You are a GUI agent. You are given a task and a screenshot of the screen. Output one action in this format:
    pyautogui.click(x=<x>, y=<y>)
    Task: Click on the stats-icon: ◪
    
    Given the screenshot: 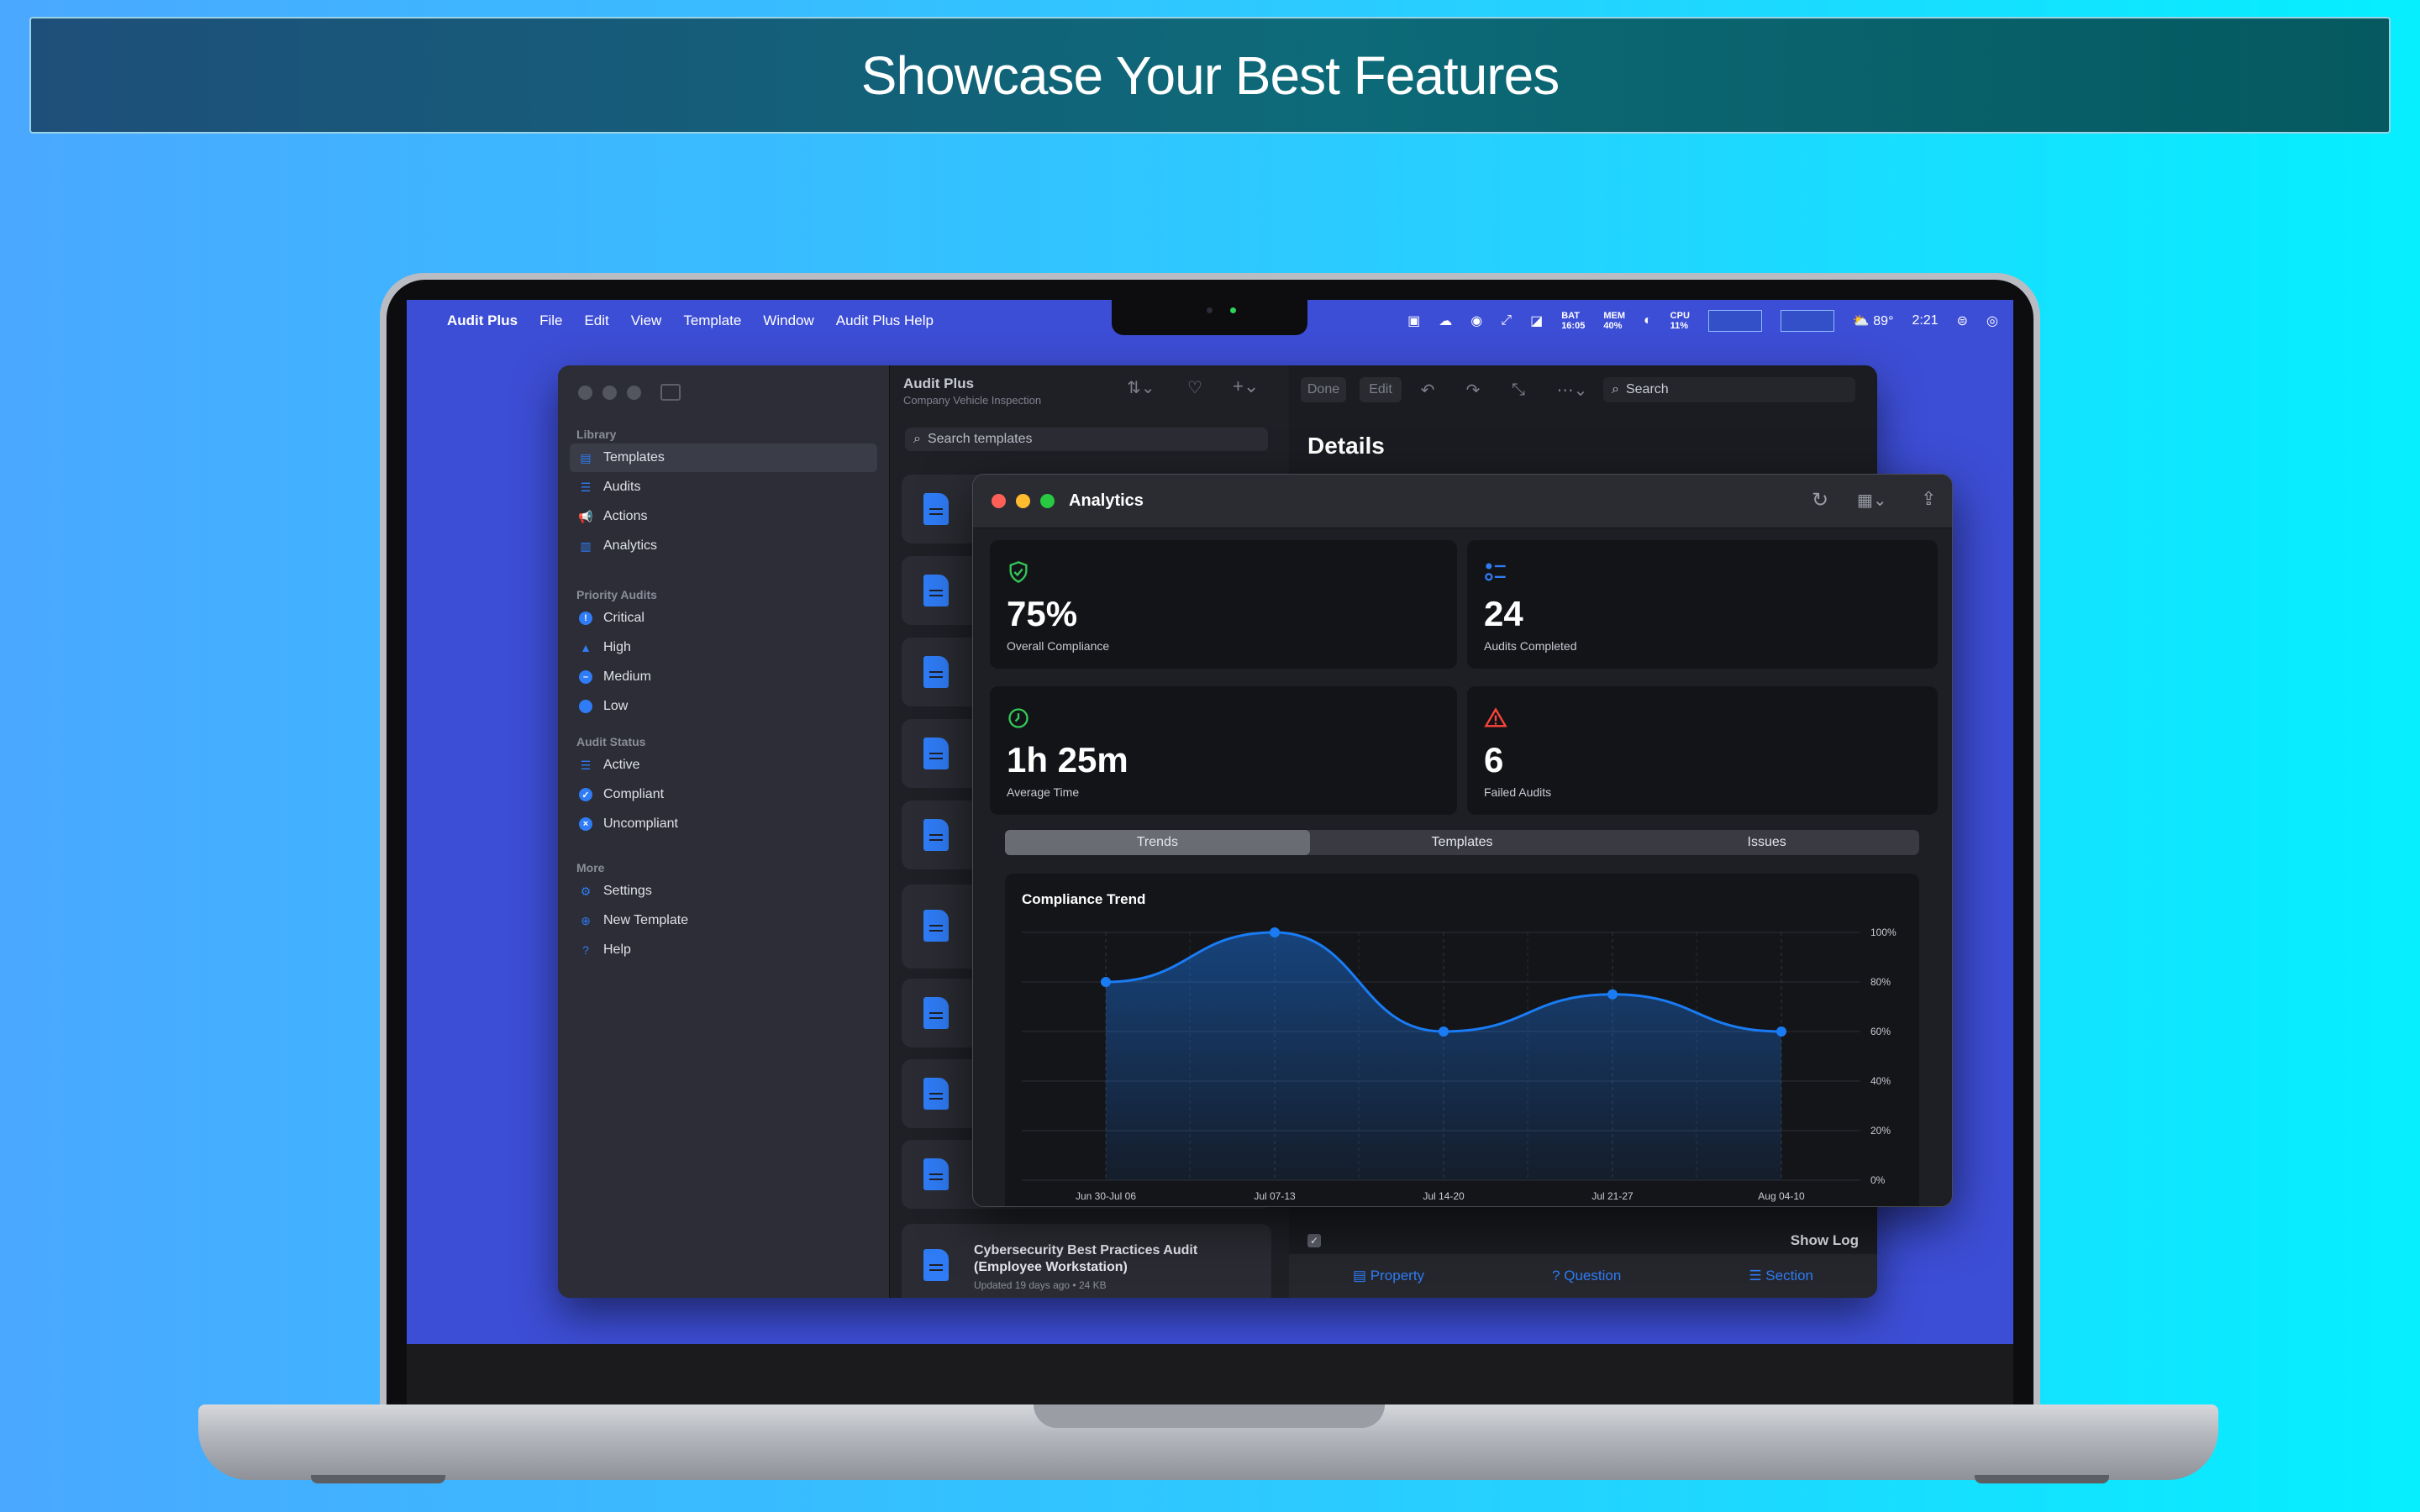 What is the action you would take?
    pyautogui.click(x=1536, y=320)
    